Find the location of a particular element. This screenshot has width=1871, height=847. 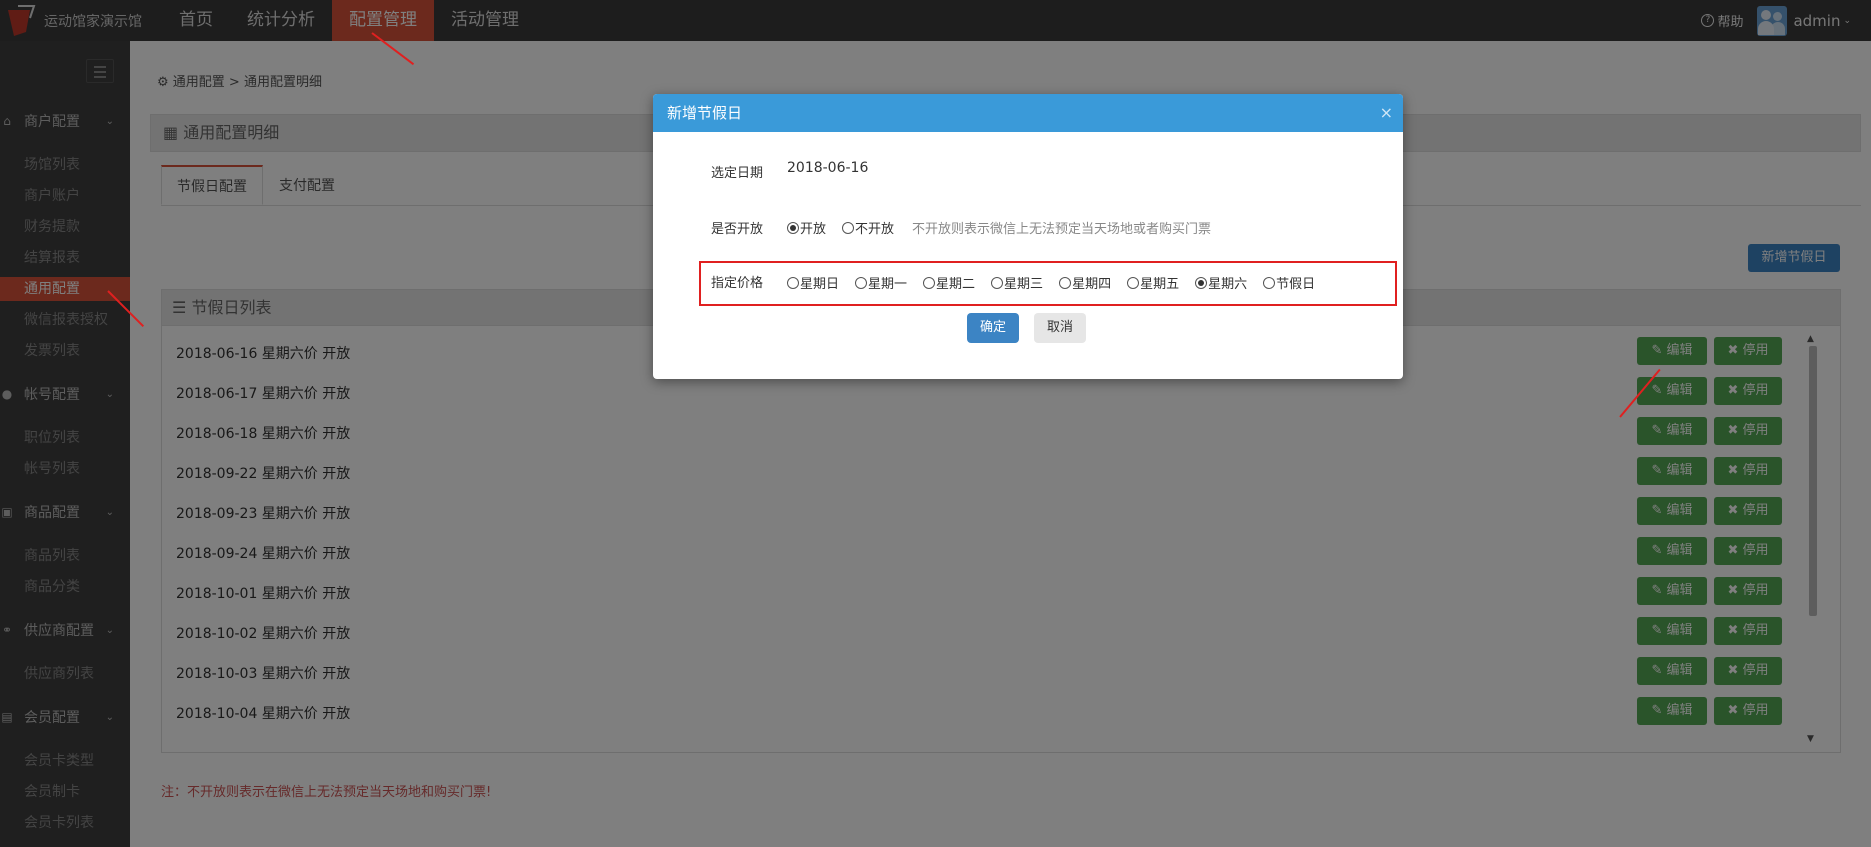

radio-thursday: 星期四 is located at coordinates (1085, 282).